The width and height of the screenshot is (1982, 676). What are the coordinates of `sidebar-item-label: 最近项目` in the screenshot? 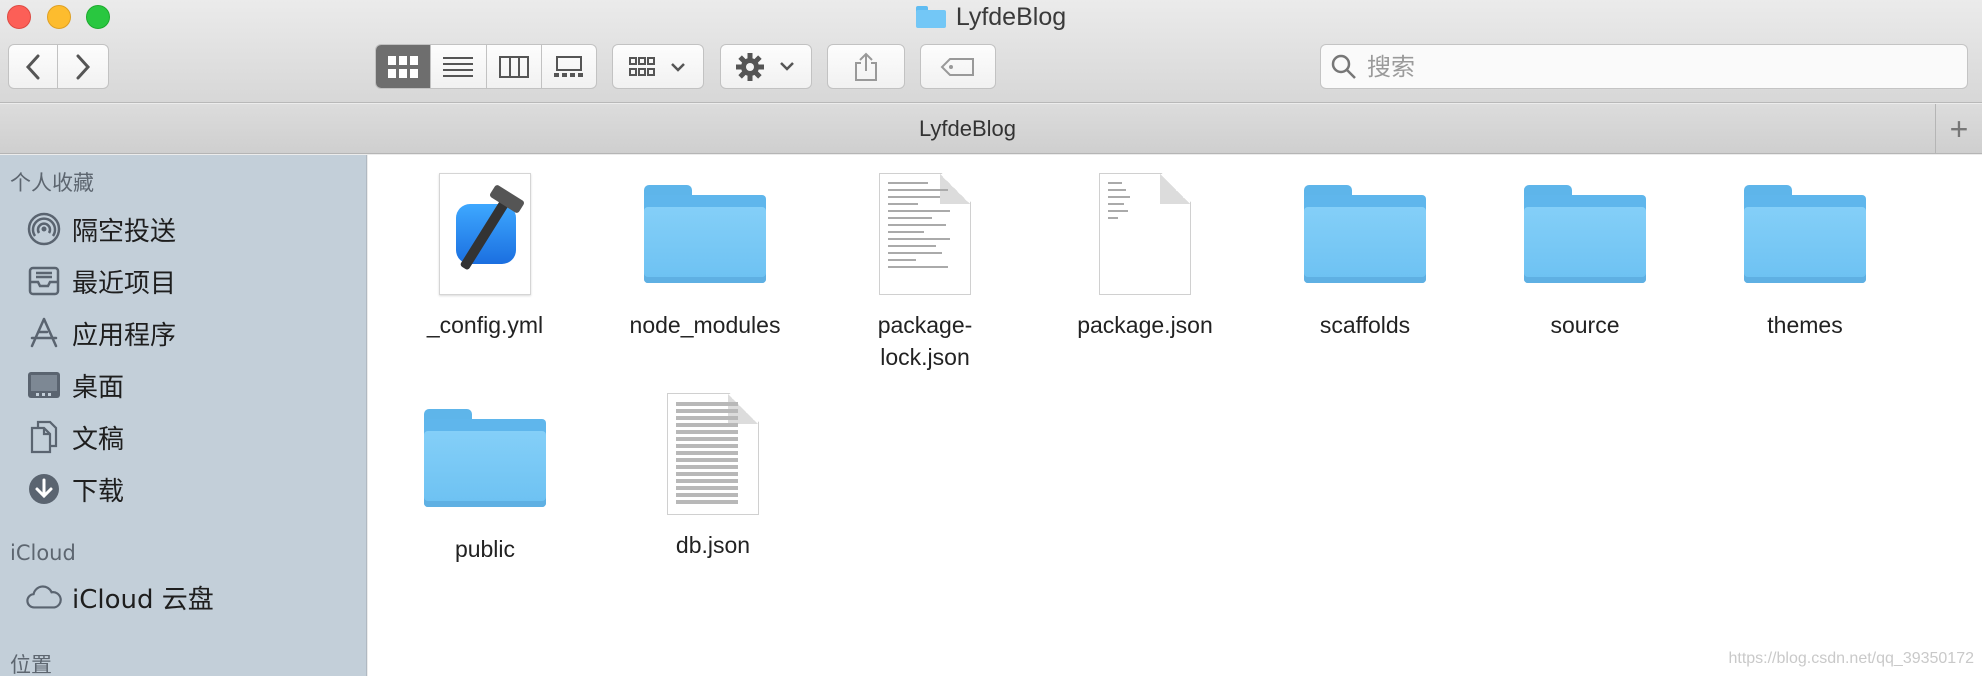 It's located at (124, 283).